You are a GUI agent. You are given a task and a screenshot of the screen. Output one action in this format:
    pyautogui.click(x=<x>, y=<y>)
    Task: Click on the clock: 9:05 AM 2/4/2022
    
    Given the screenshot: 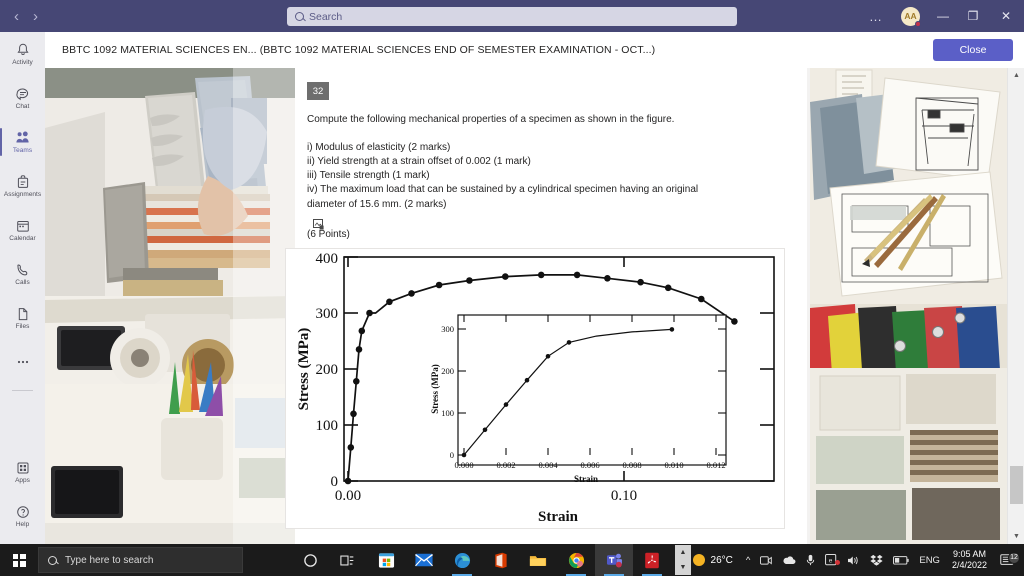 What is the action you would take?
    pyautogui.click(x=969, y=560)
    